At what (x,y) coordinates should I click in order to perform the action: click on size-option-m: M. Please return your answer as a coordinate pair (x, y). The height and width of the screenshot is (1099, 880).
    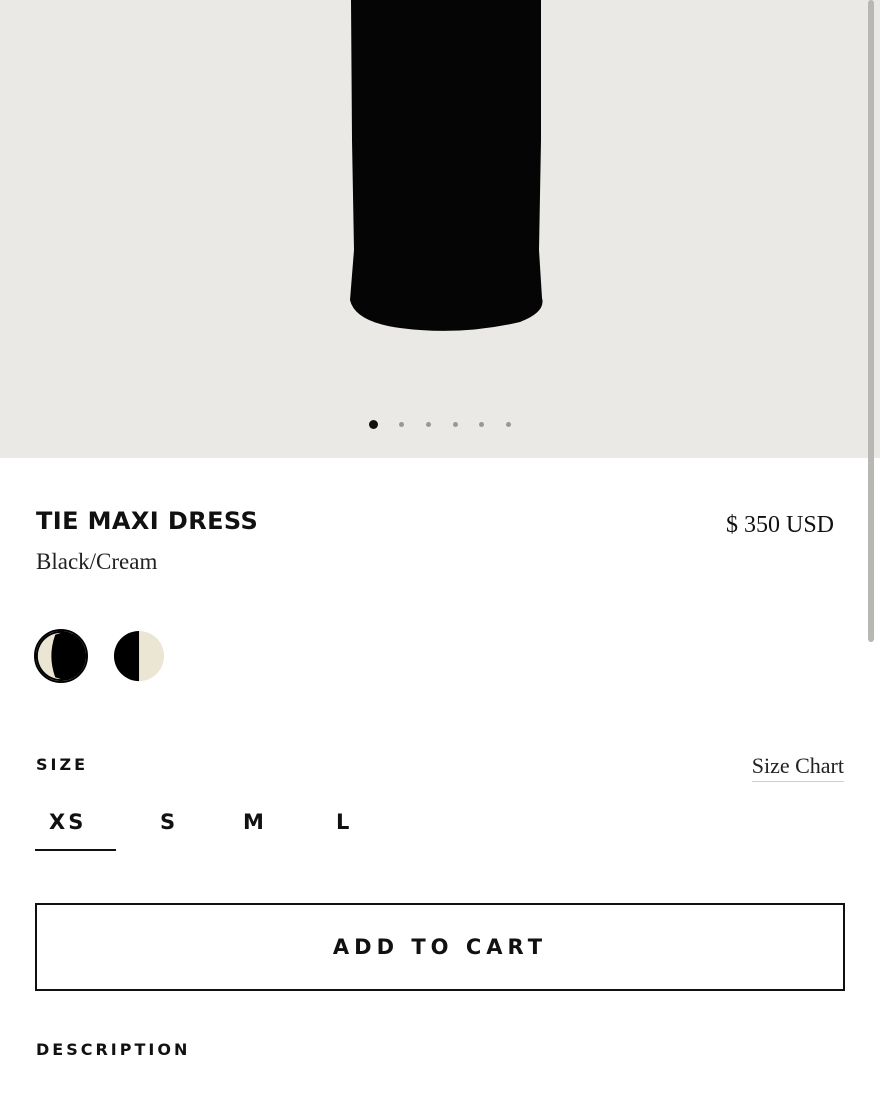
    Looking at the image, I should click on (255, 822).